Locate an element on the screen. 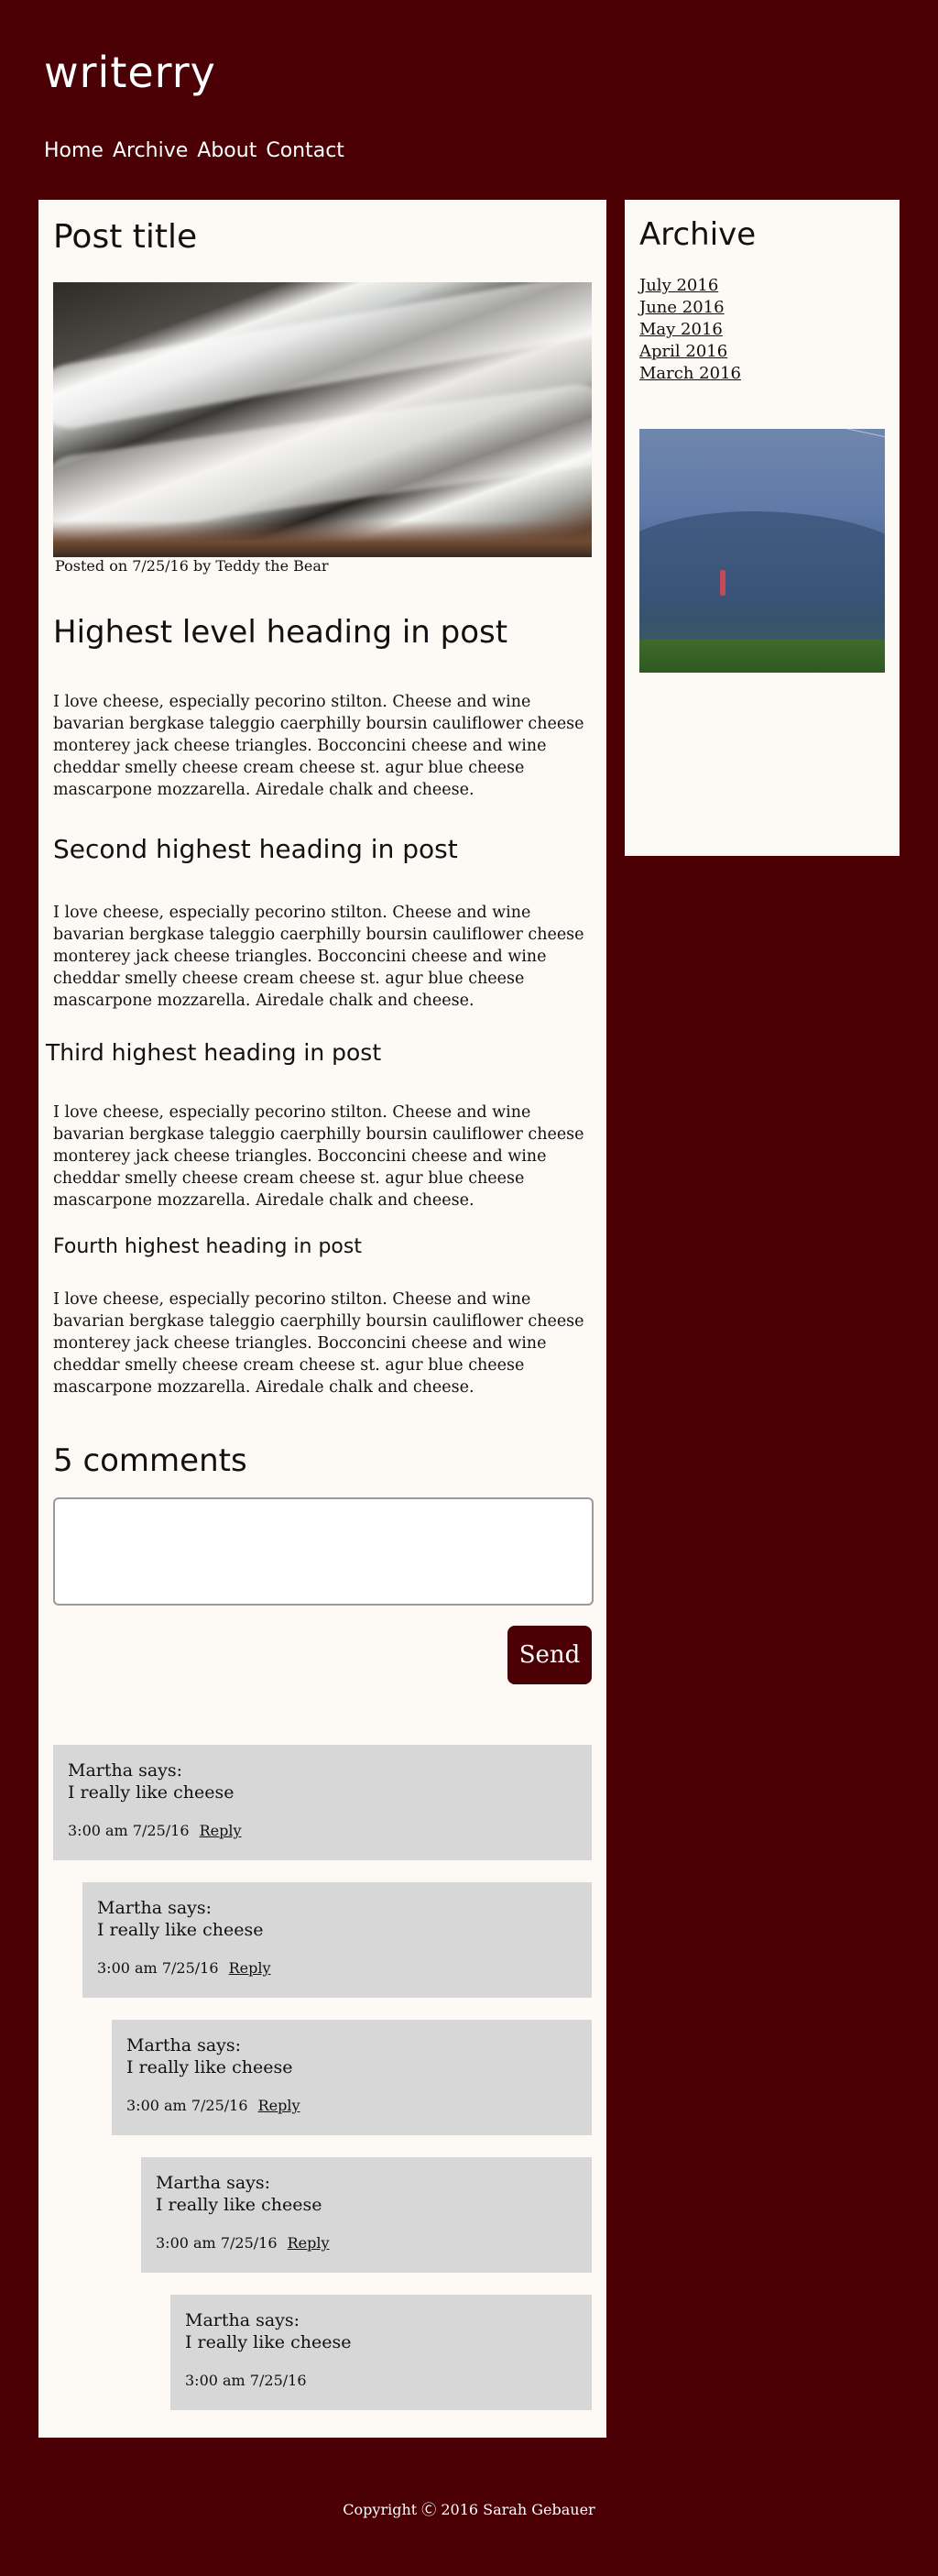  post-heading-4: Fourth highest heading in post is located at coordinates (207, 1247).